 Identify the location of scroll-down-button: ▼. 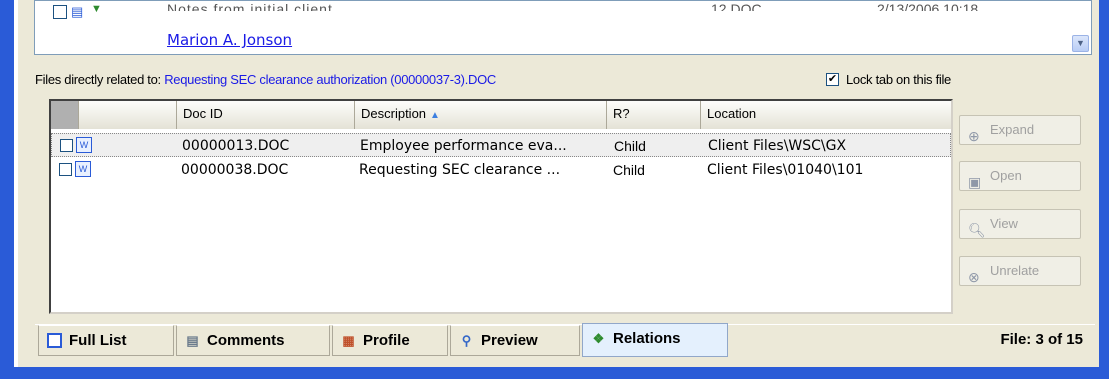
(1080, 43).